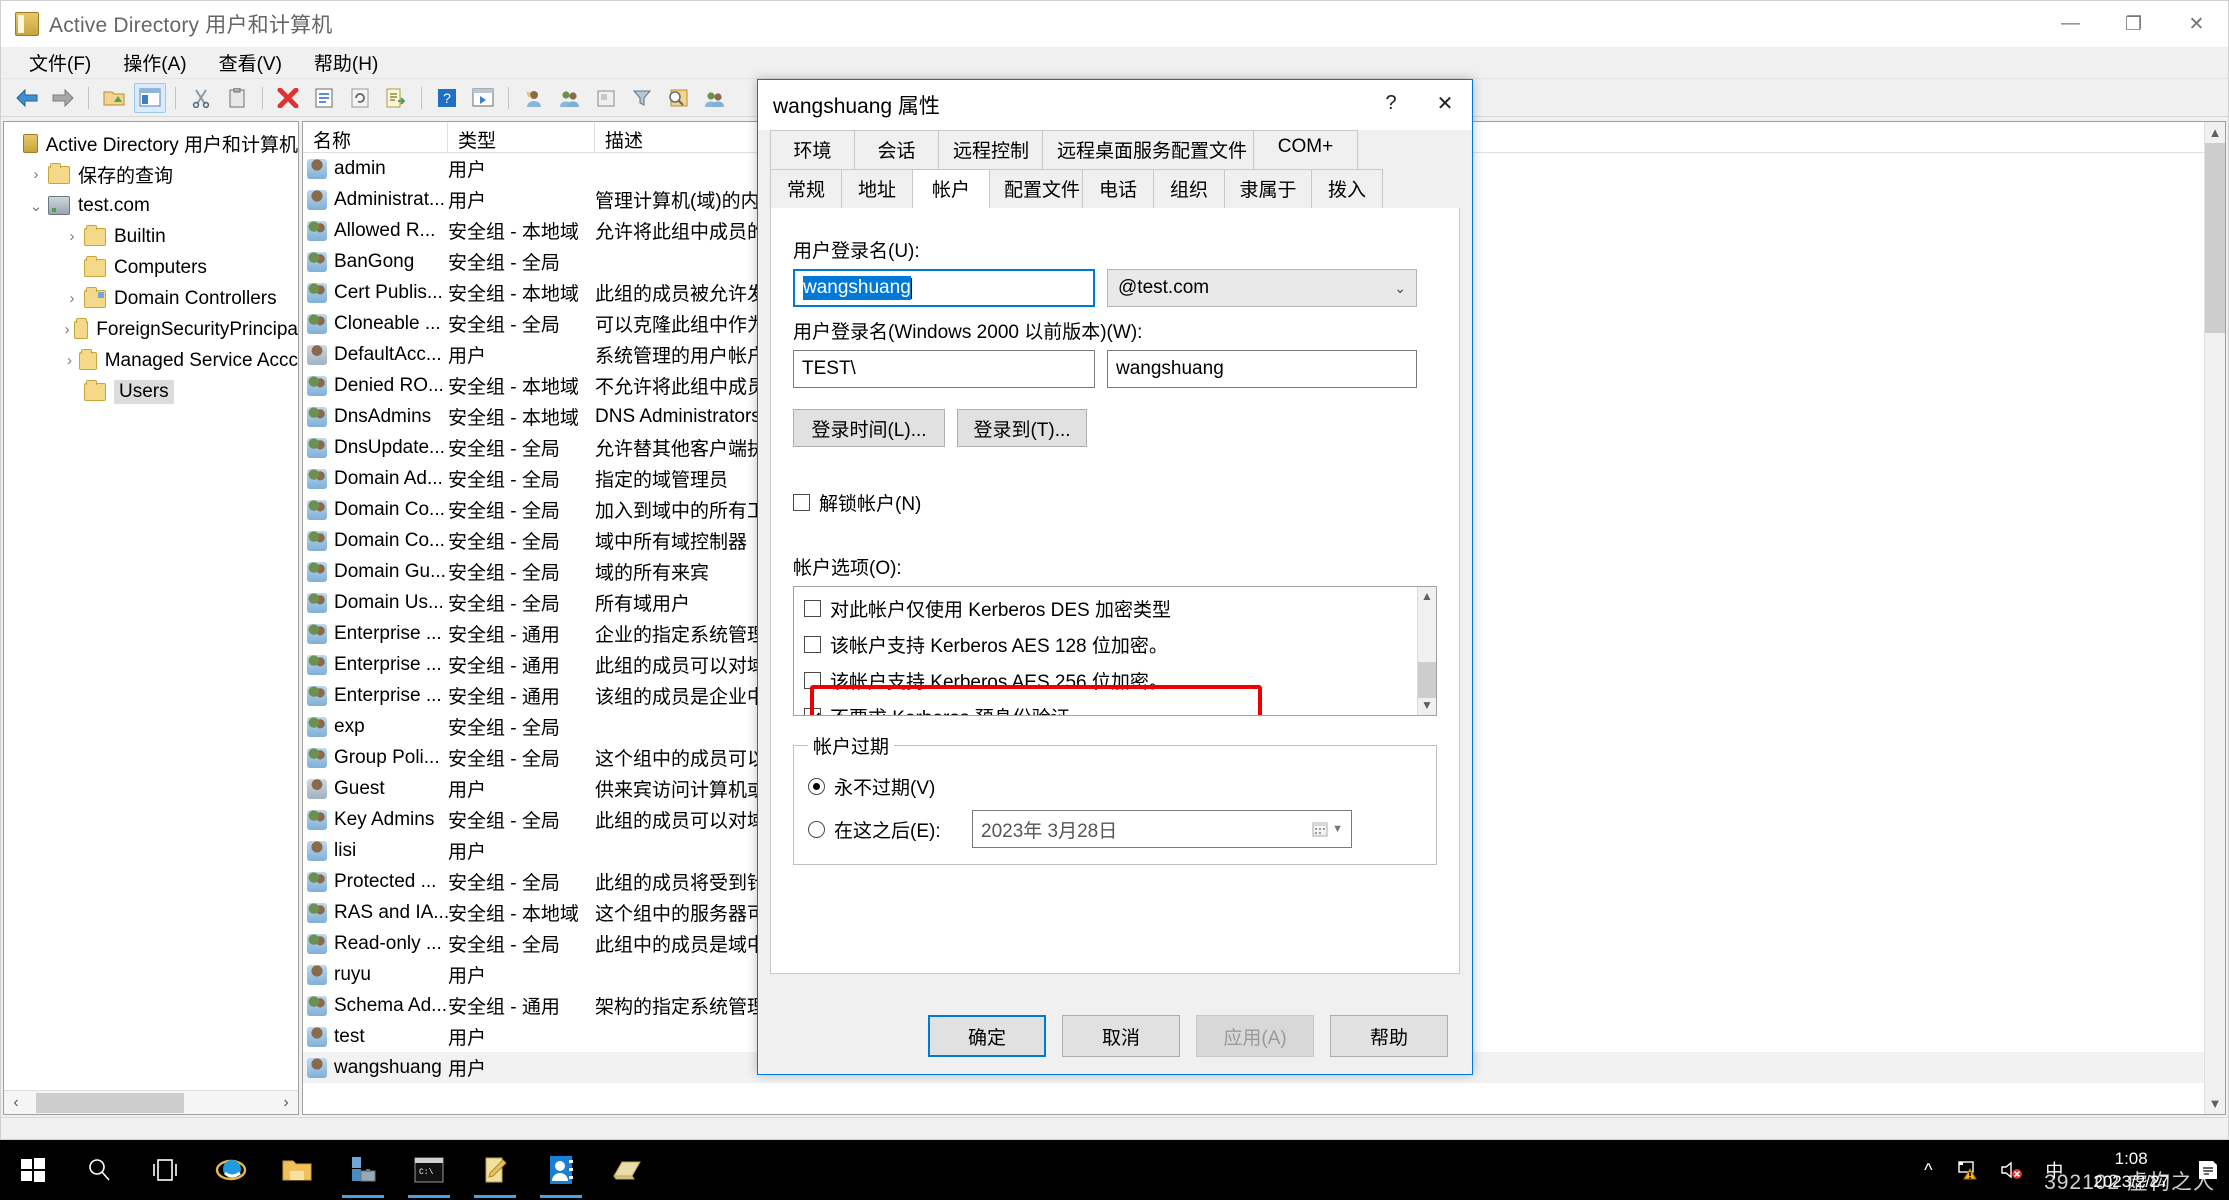 Image resolution: width=2229 pixels, height=1200 pixels. Describe the element at coordinates (534, 98) in the screenshot. I see `new-user-icon` at that location.